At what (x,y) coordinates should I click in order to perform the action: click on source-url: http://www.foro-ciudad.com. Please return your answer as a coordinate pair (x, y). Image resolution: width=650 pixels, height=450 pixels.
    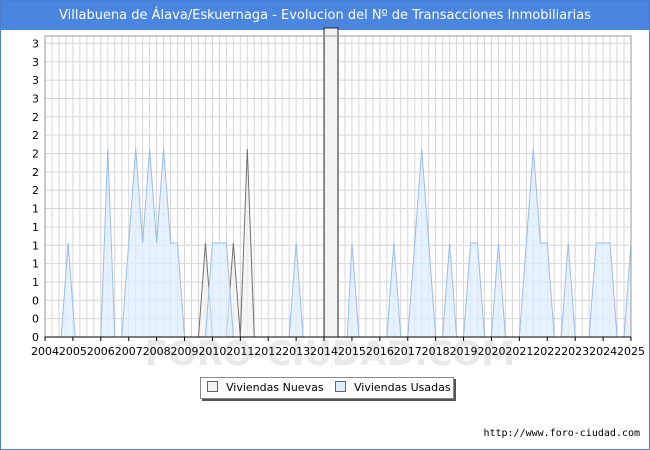
    Looking at the image, I should click on (561, 433).